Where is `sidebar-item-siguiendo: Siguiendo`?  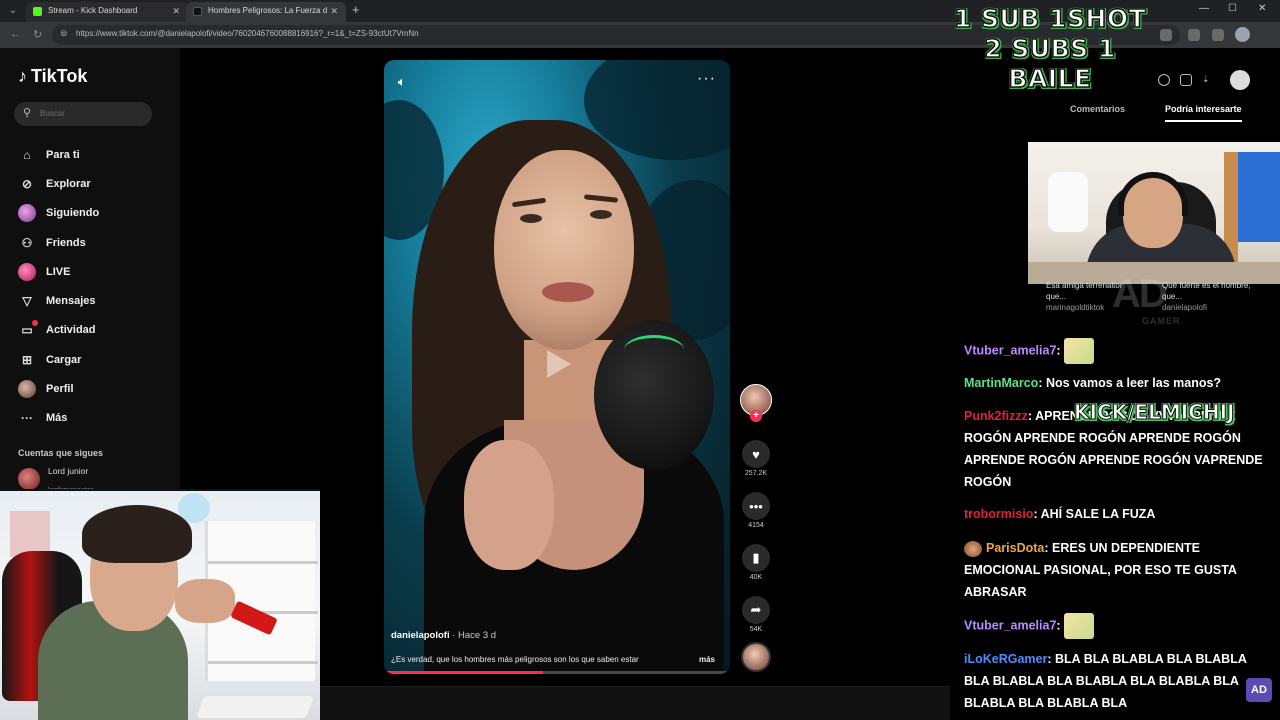
sidebar-item-siguiendo: Siguiendo is located at coordinates (58, 213).